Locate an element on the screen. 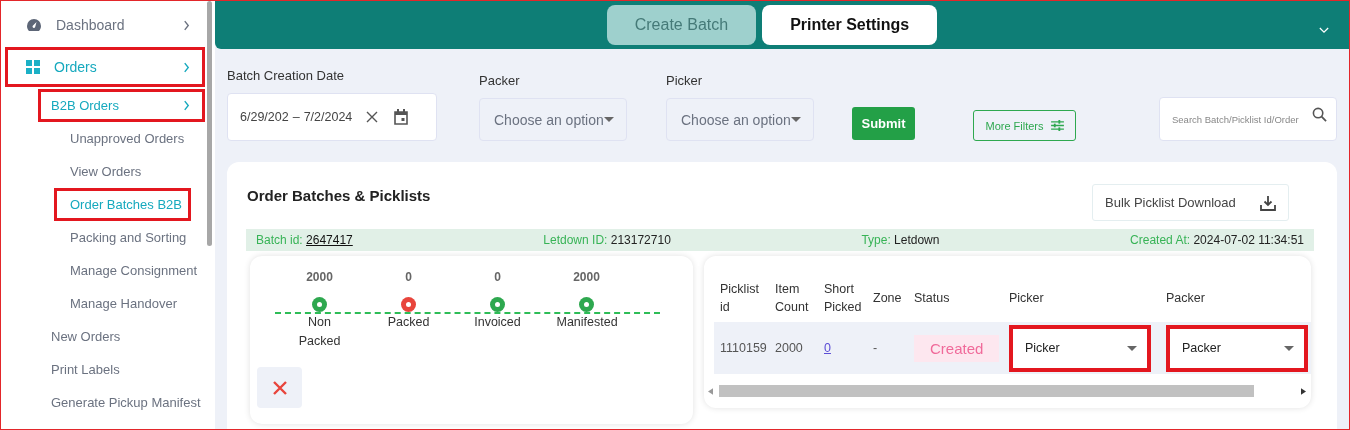  tab: Printer Settings is located at coordinates (850, 25).